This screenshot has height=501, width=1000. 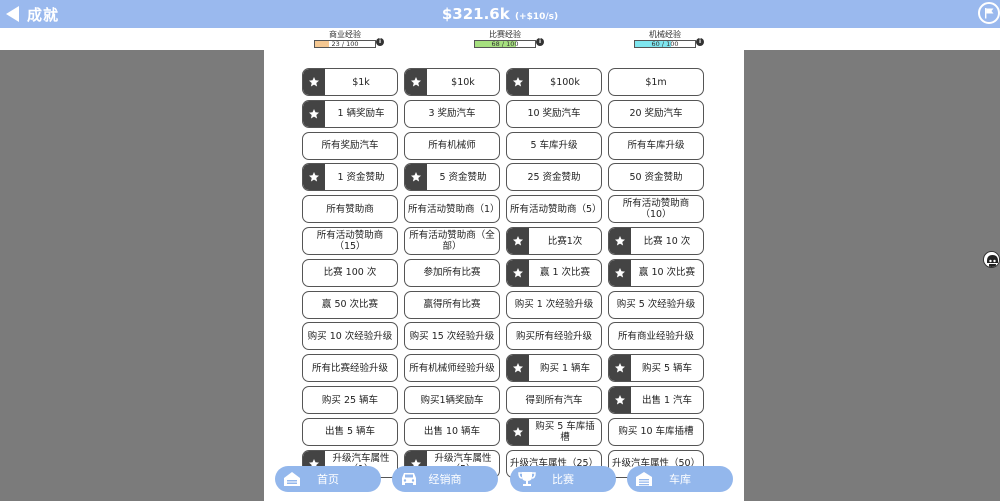 I want to click on achievement-label: 50 资金赞助, so click(x=656, y=177).